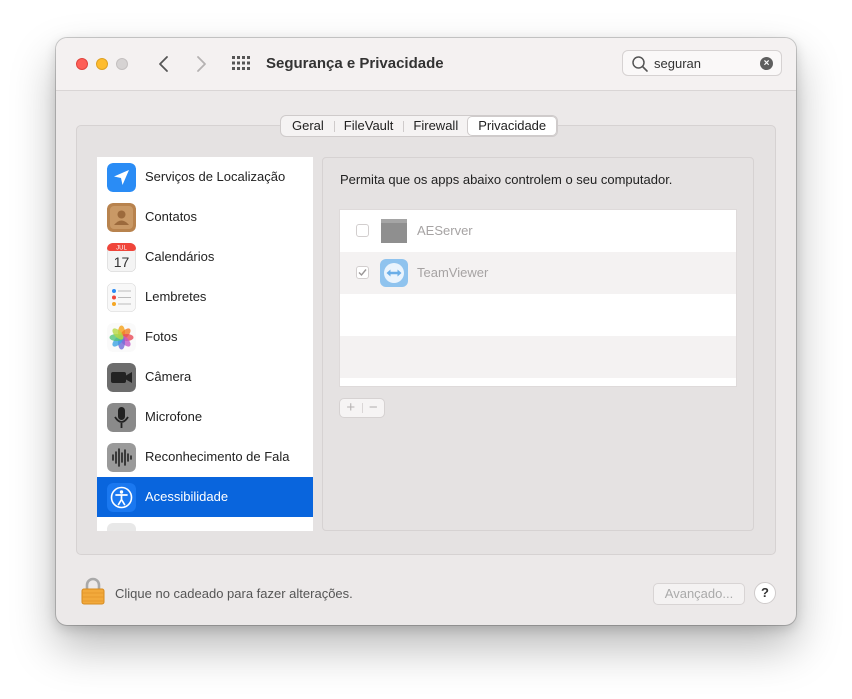 This screenshot has width=852, height=699. Describe the element at coordinates (82, 64) in the screenshot. I see `close-button` at that location.